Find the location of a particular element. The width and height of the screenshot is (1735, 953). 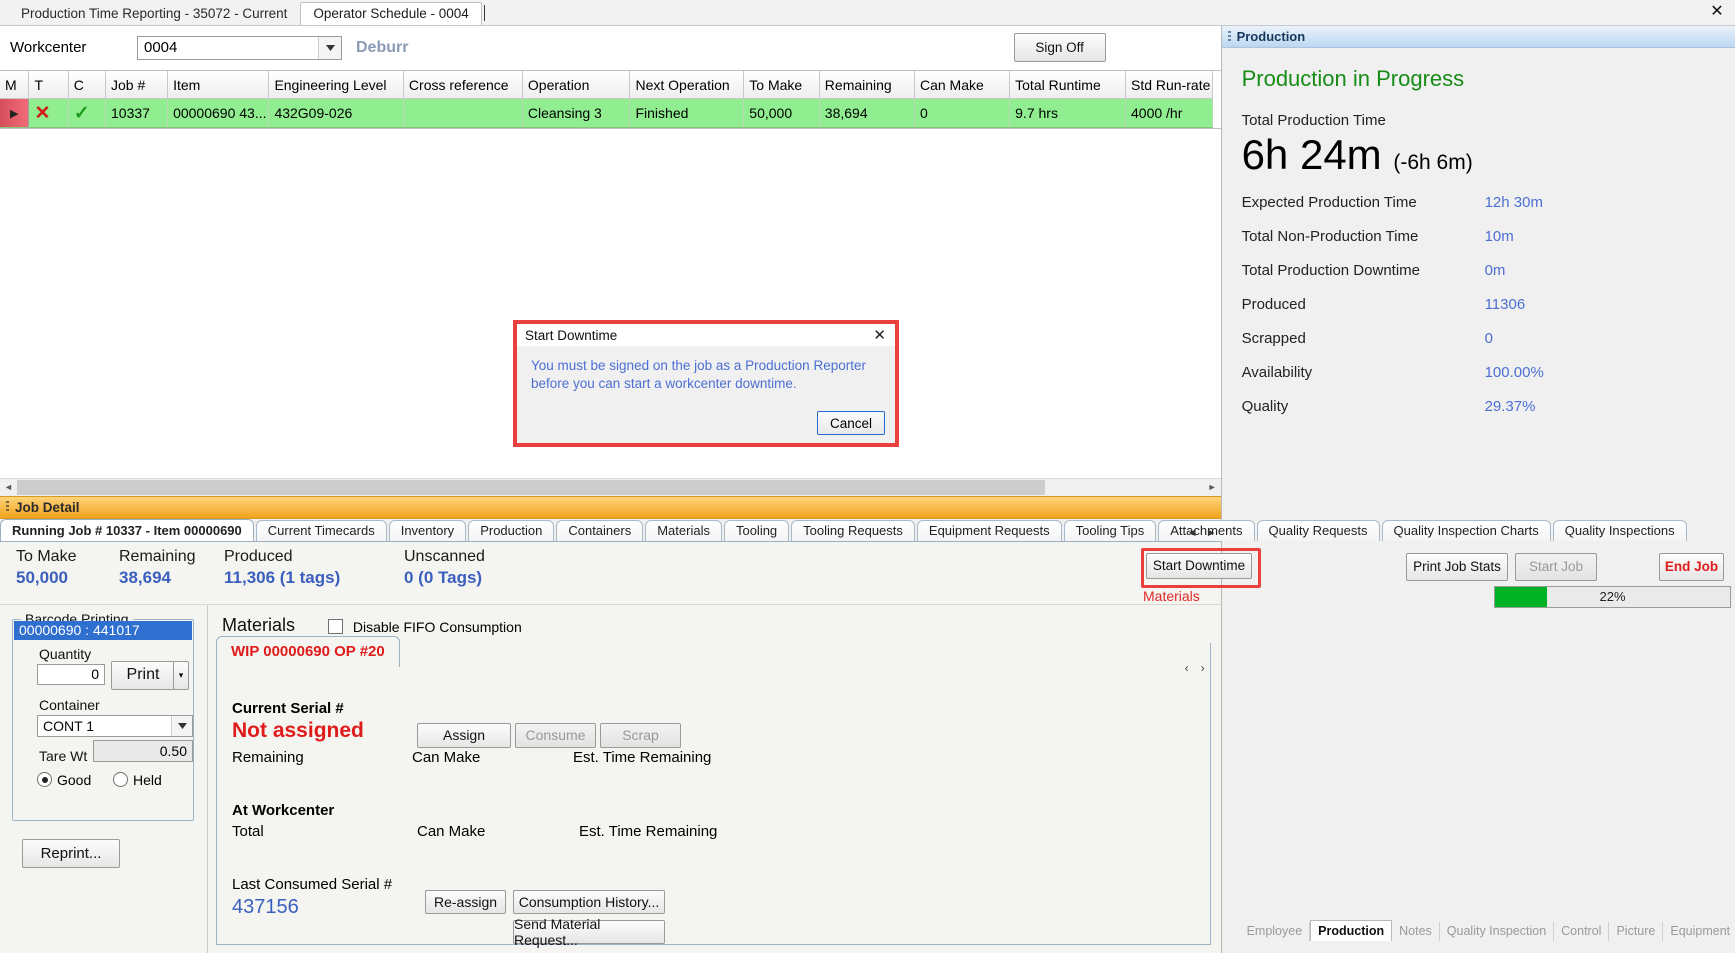

stat-unscanned-value: 0 (0 Tags) is located at coordinates (443, 577).